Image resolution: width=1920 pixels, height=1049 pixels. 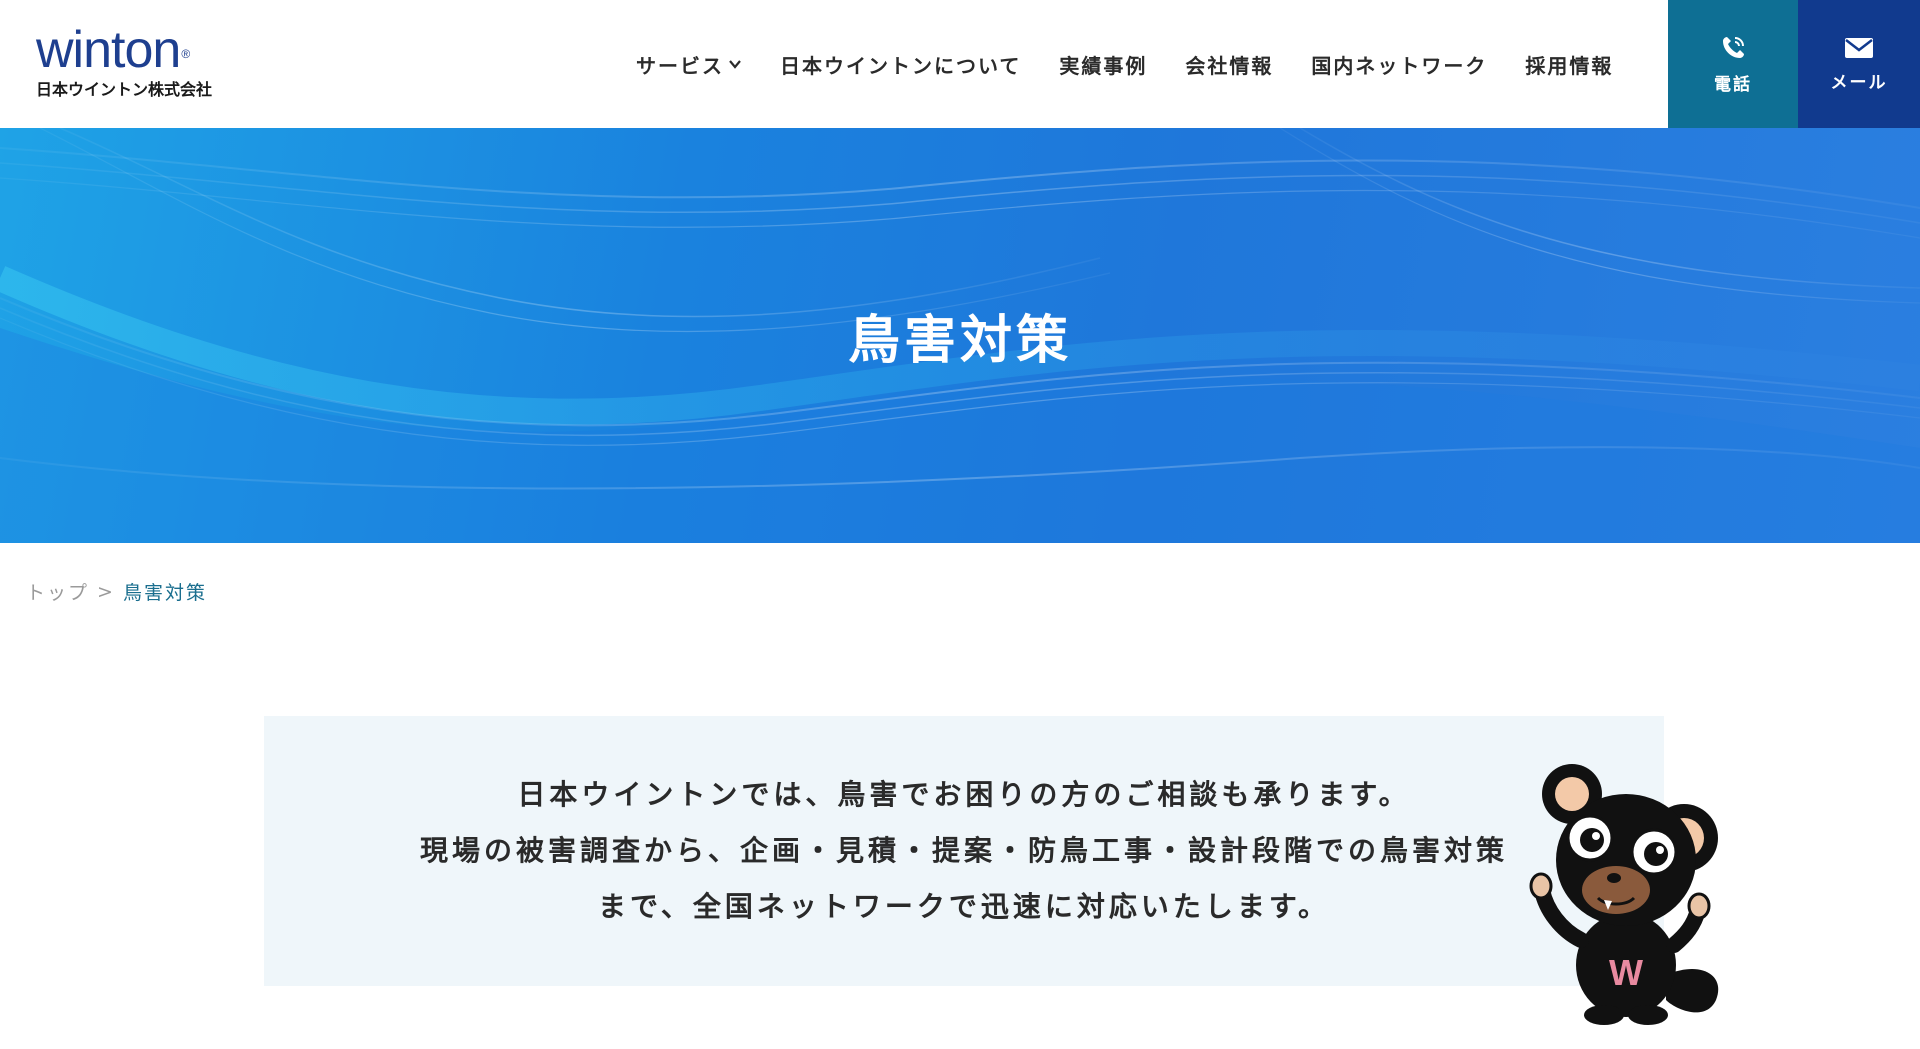 What do you see at coordinates (964, 906) in the screenshot?
I see `intro-line: まで、全国ネットワークで迅速に対応いたします。` at bounding box center [964, 906].